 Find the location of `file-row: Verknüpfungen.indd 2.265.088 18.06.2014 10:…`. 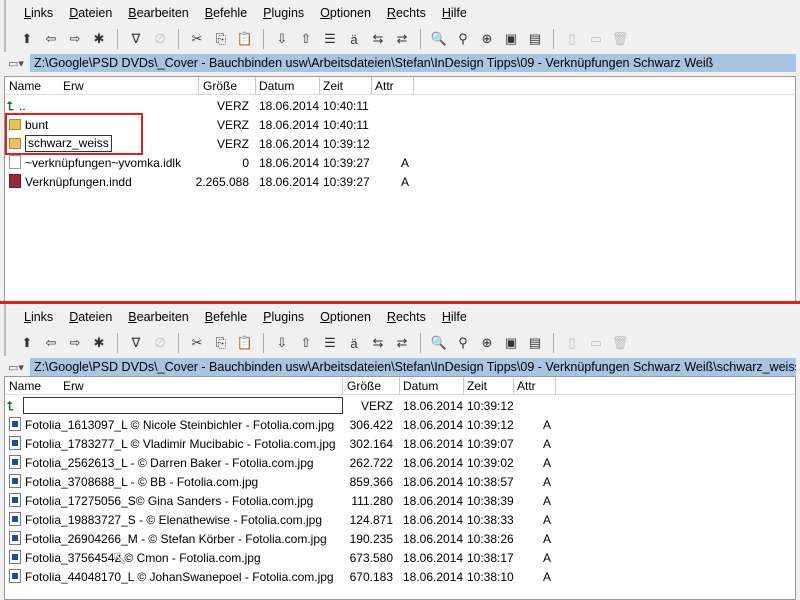

file-row: Verknüpfungen.indd 2.265.088 18.06.2014 10:… is located at coordinates (400, 181).